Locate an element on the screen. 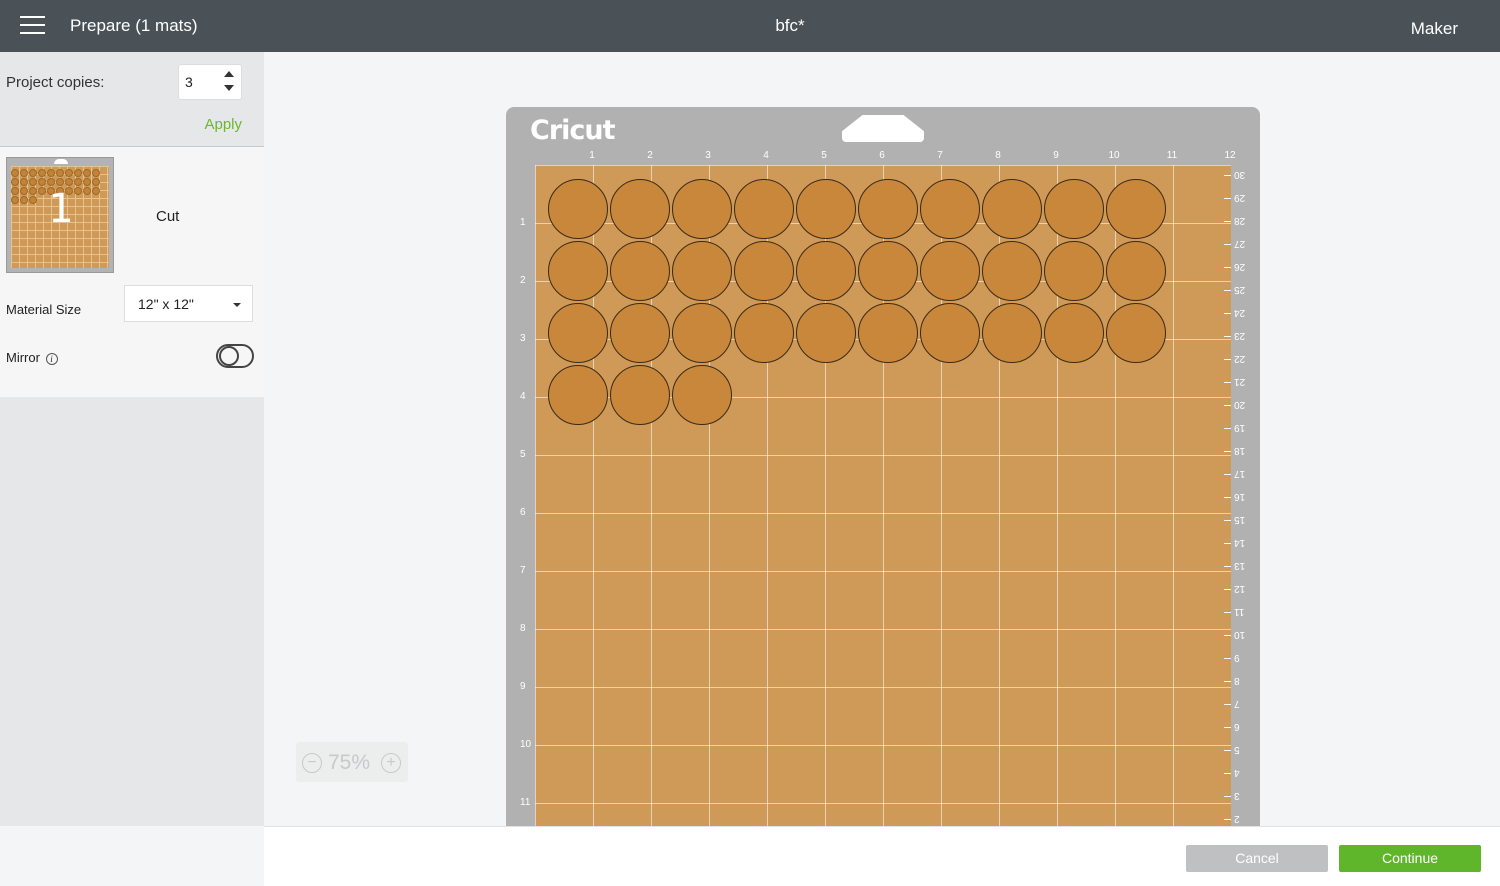 Image resolution: width=1500 pixels, height=886 pixels. ruler-right-tick: 17 is located at coordinates (1240, 473).